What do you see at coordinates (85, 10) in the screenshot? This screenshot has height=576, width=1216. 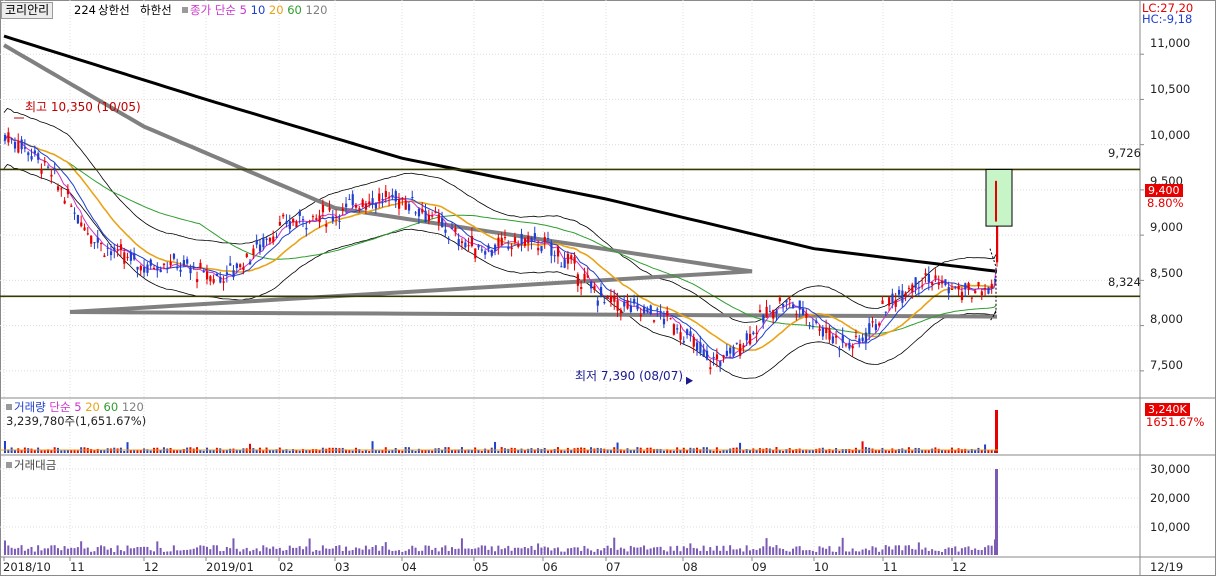 I see `ma224-legend: 224` at bounding box center [85, 10].